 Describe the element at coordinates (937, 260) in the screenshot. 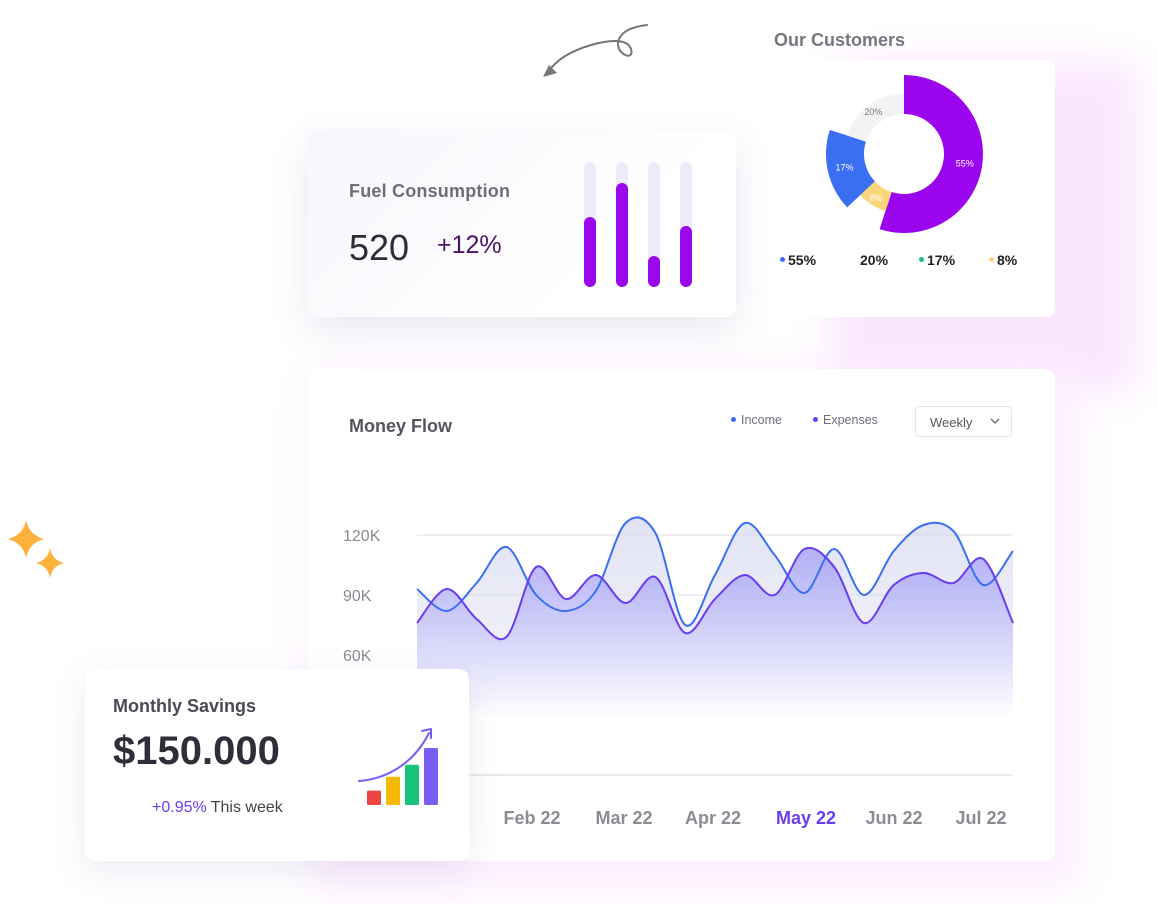

I see `legend-item: 17%` at that location.